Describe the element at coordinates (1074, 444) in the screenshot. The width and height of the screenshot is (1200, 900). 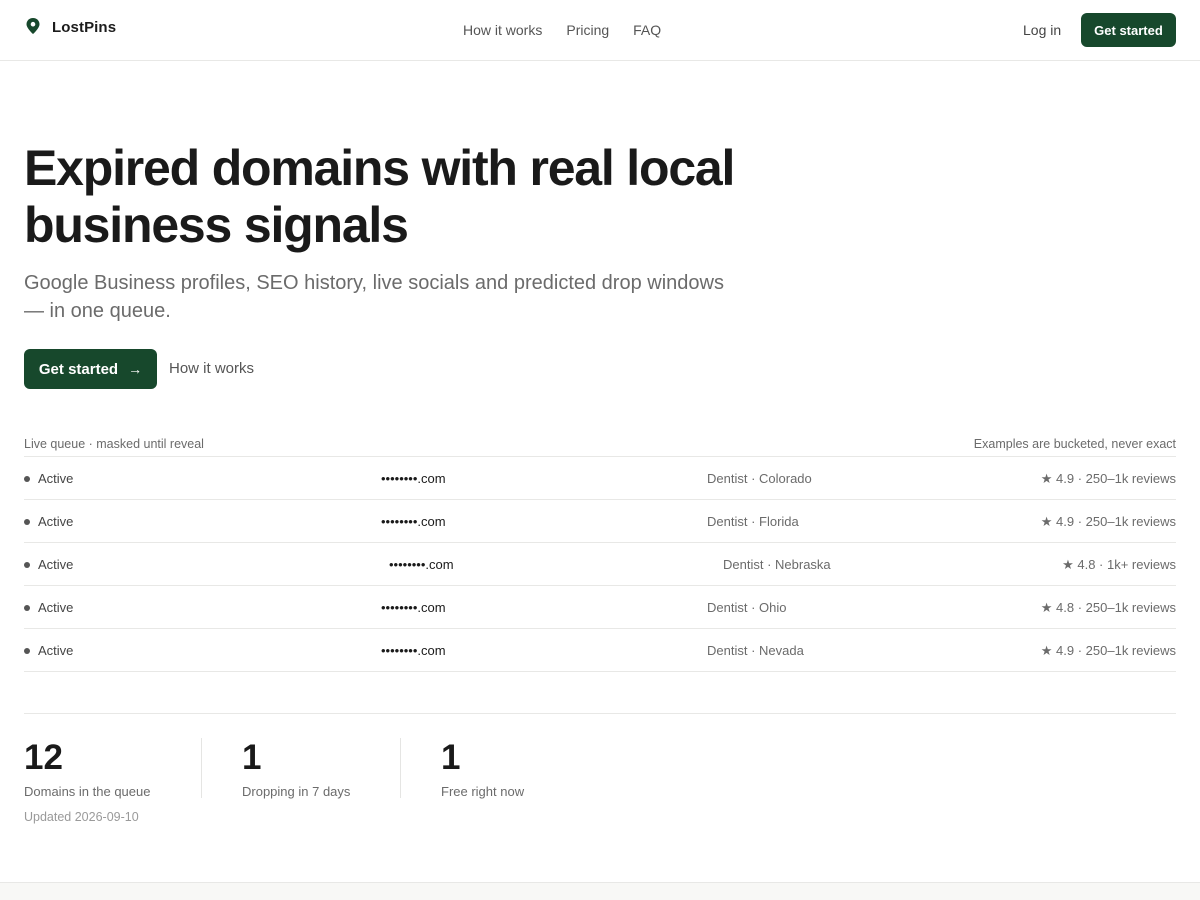
I see `queue-caption-right: Examples are bucketed, never exact` at that location.